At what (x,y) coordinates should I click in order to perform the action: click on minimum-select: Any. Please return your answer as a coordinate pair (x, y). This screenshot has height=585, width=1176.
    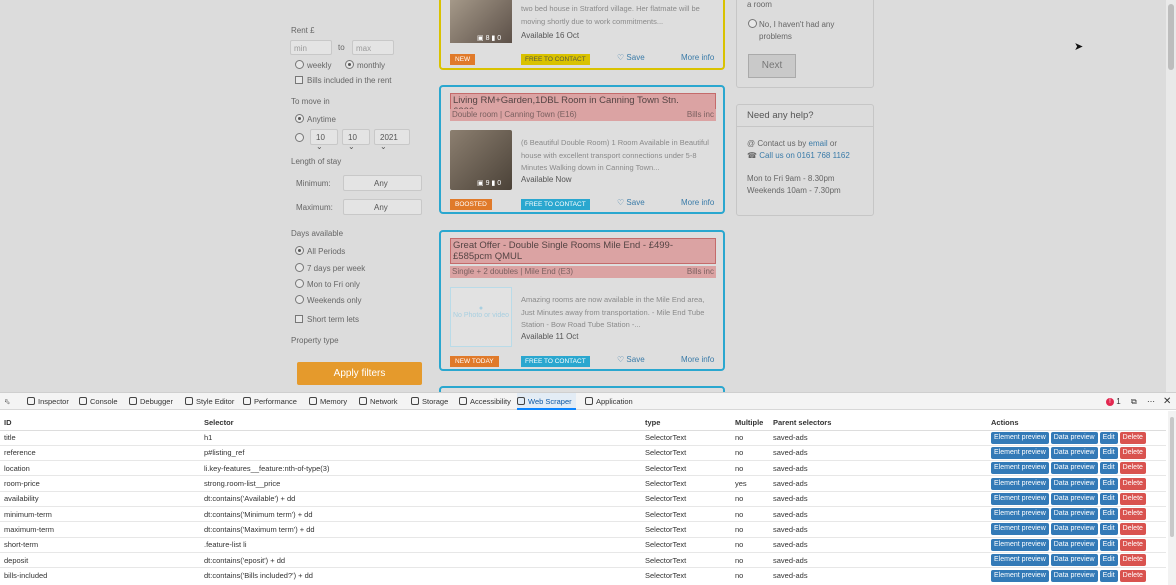
    Looking at the image, I should click on (382, 183).